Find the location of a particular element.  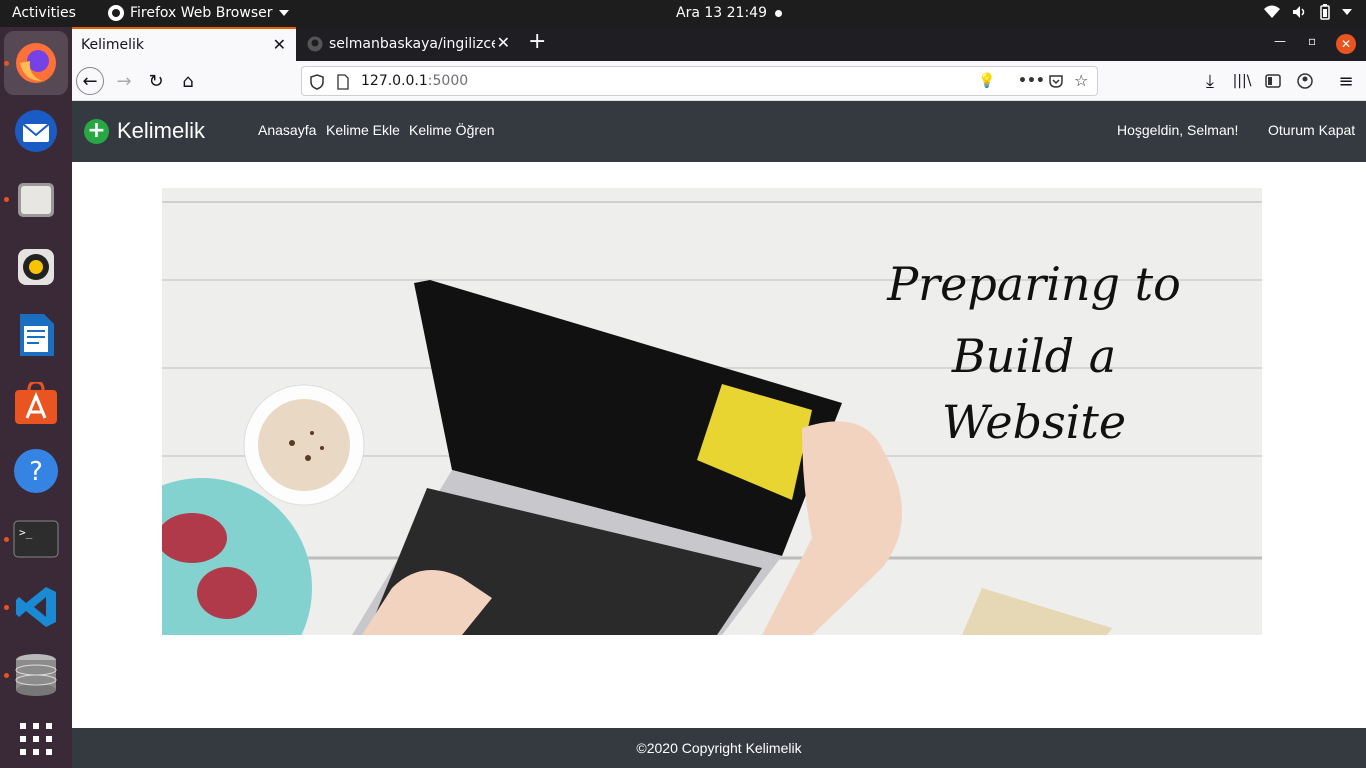

database-icon is located at coordinates (36, 675).